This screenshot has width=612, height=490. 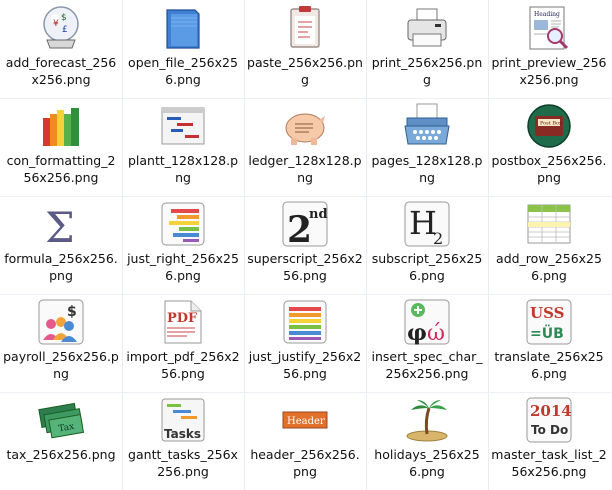 I want to click on svg-text: φ, so click(x=417, y=333).